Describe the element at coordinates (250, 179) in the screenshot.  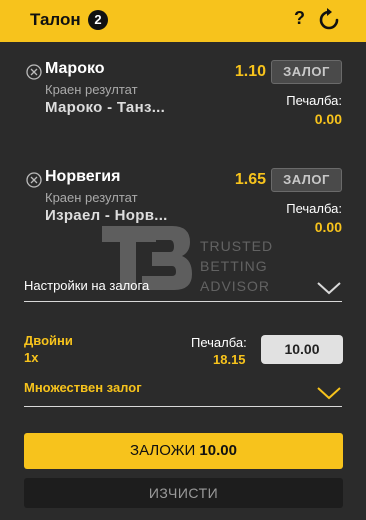
I see `selection-odds: 1.65` at that location.